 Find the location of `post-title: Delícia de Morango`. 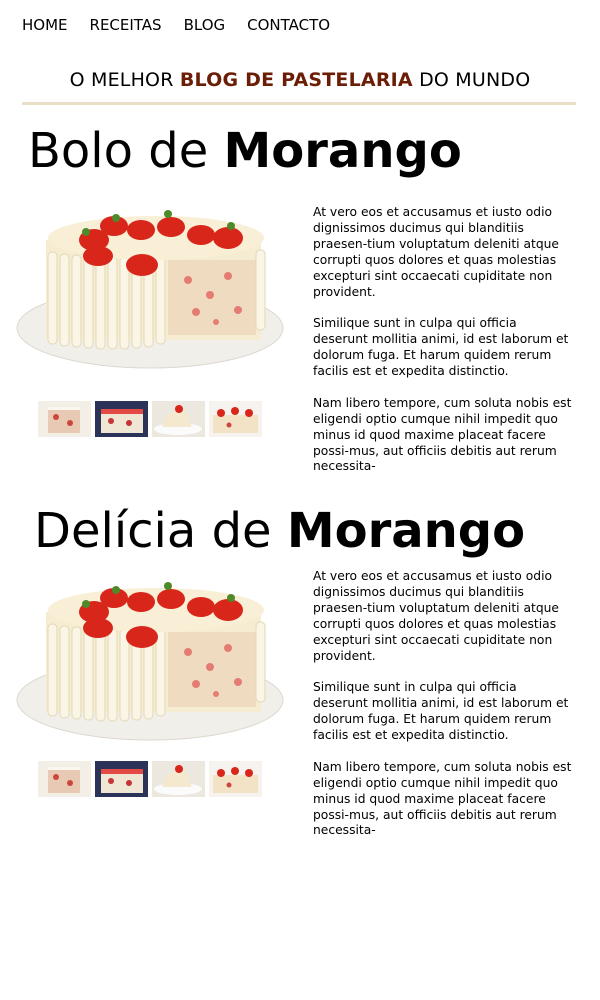

post-title: Delícia de Morango is located at coordinates (279, 531).